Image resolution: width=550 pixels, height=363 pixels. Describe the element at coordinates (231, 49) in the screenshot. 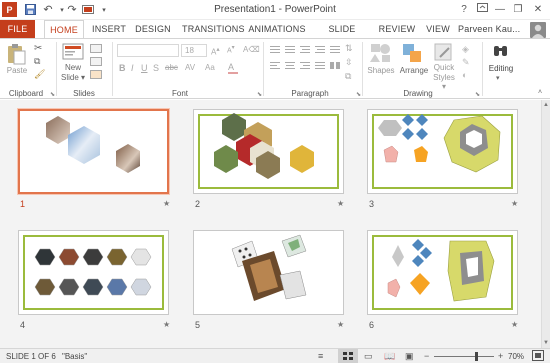

I see `shrink-font-icon: A▾` at that location.